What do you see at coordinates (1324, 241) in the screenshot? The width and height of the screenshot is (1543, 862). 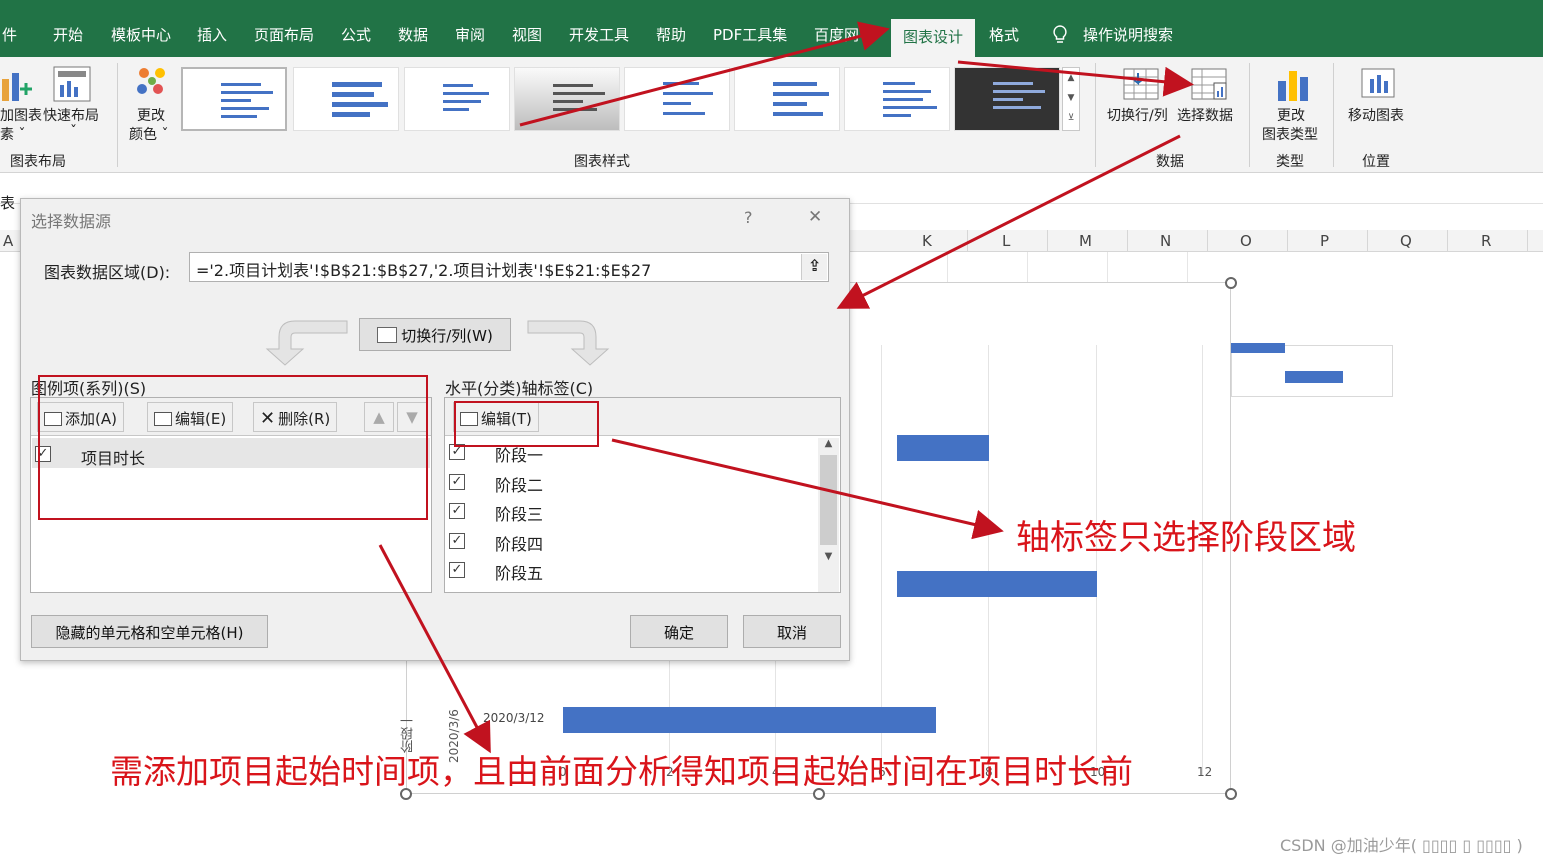 I see `column-header: P` at bounding box center [1324, 241].